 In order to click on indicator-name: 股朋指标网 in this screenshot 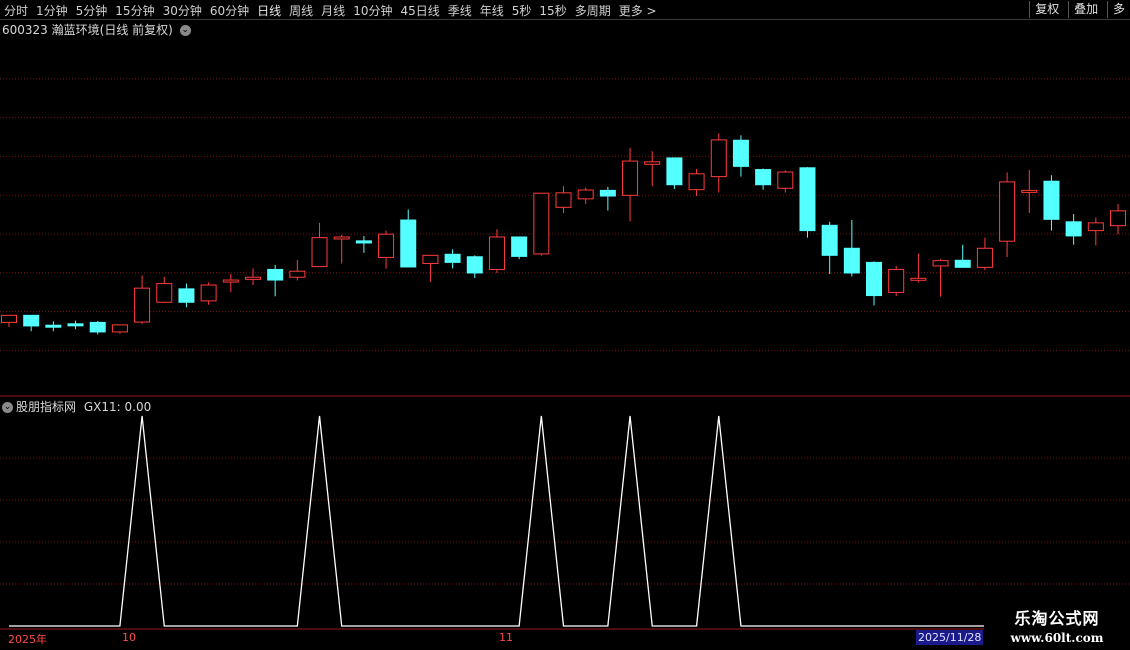, I will do `click(46, 407)`.